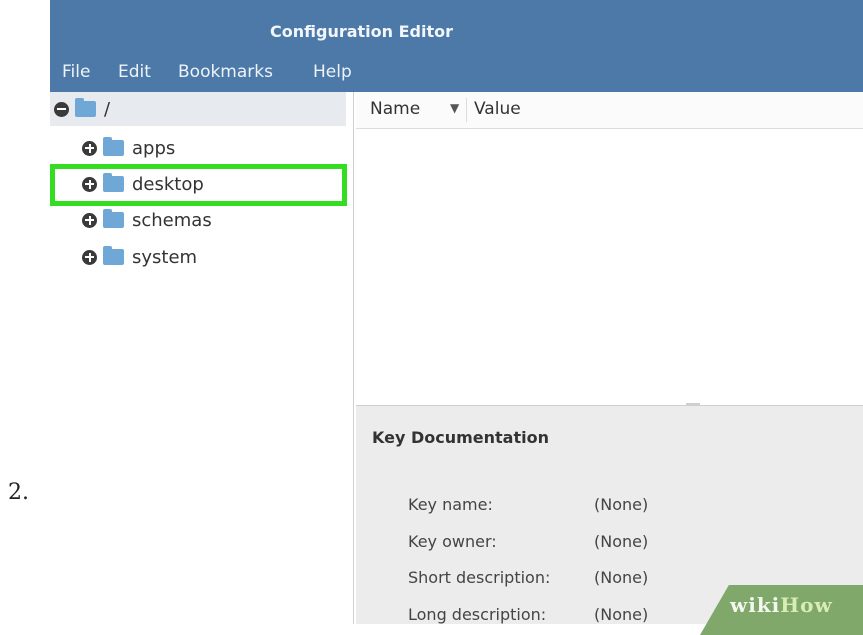 The image size is (863, 635). Describe the element at coordinates (466, 110) in the screenshot. I see `column-separator` at that location.